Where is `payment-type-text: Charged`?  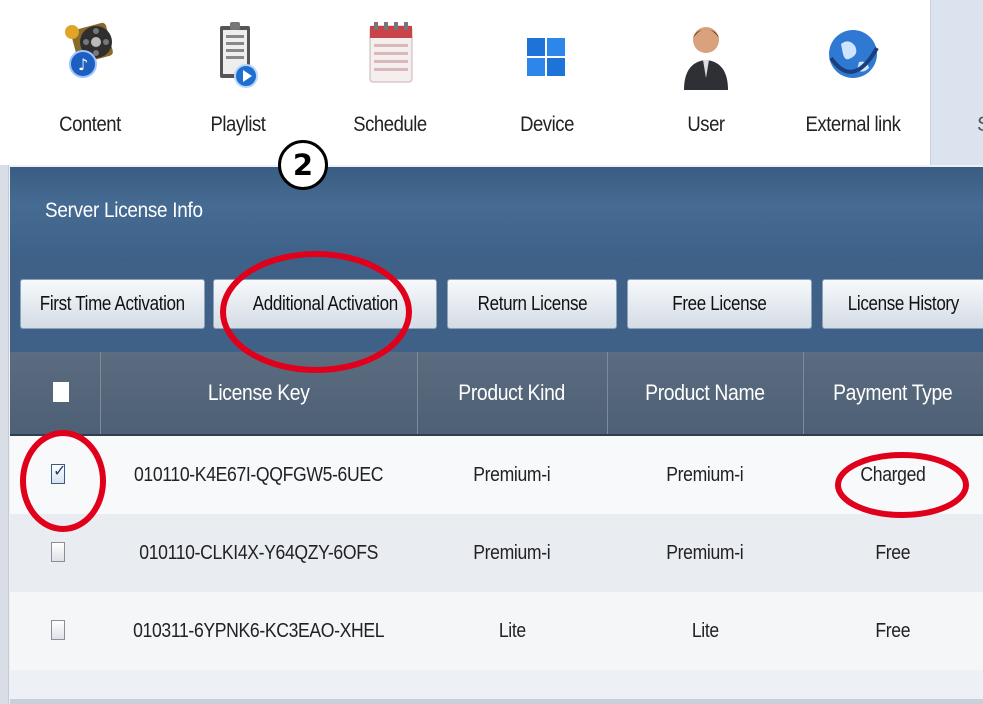 payment-type-text: Charged is located at coordinates (893, 475).